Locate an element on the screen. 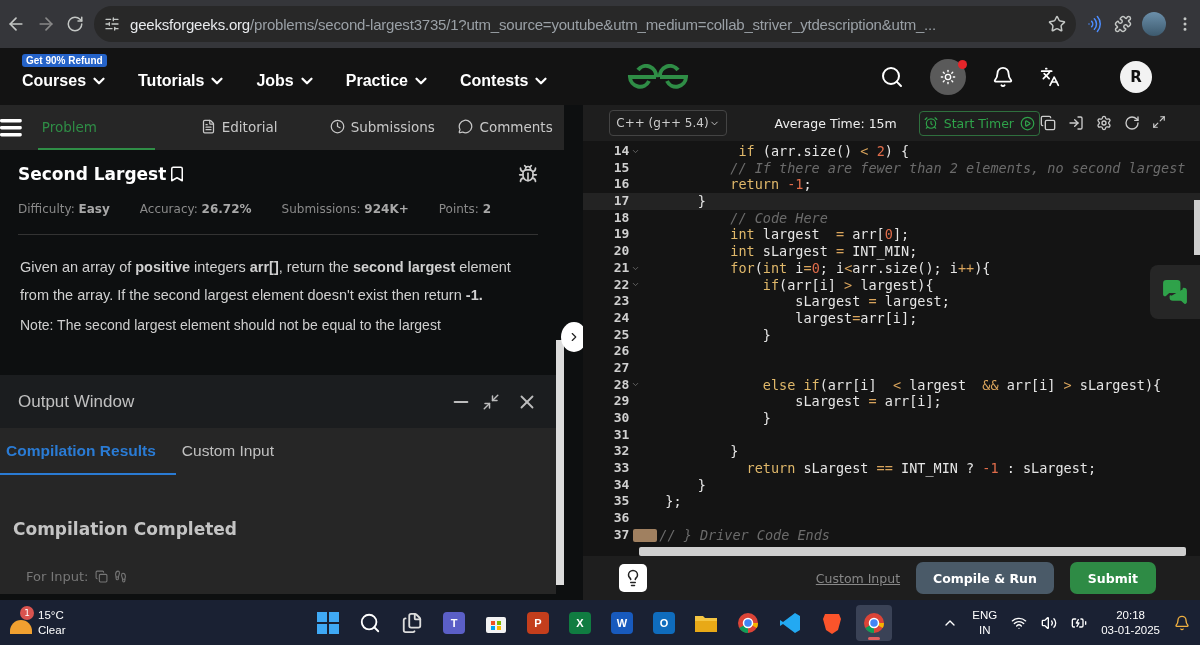 The width and height of the screenshot is (1200, 645). chat-icon is located at coordinates (1175, 292).